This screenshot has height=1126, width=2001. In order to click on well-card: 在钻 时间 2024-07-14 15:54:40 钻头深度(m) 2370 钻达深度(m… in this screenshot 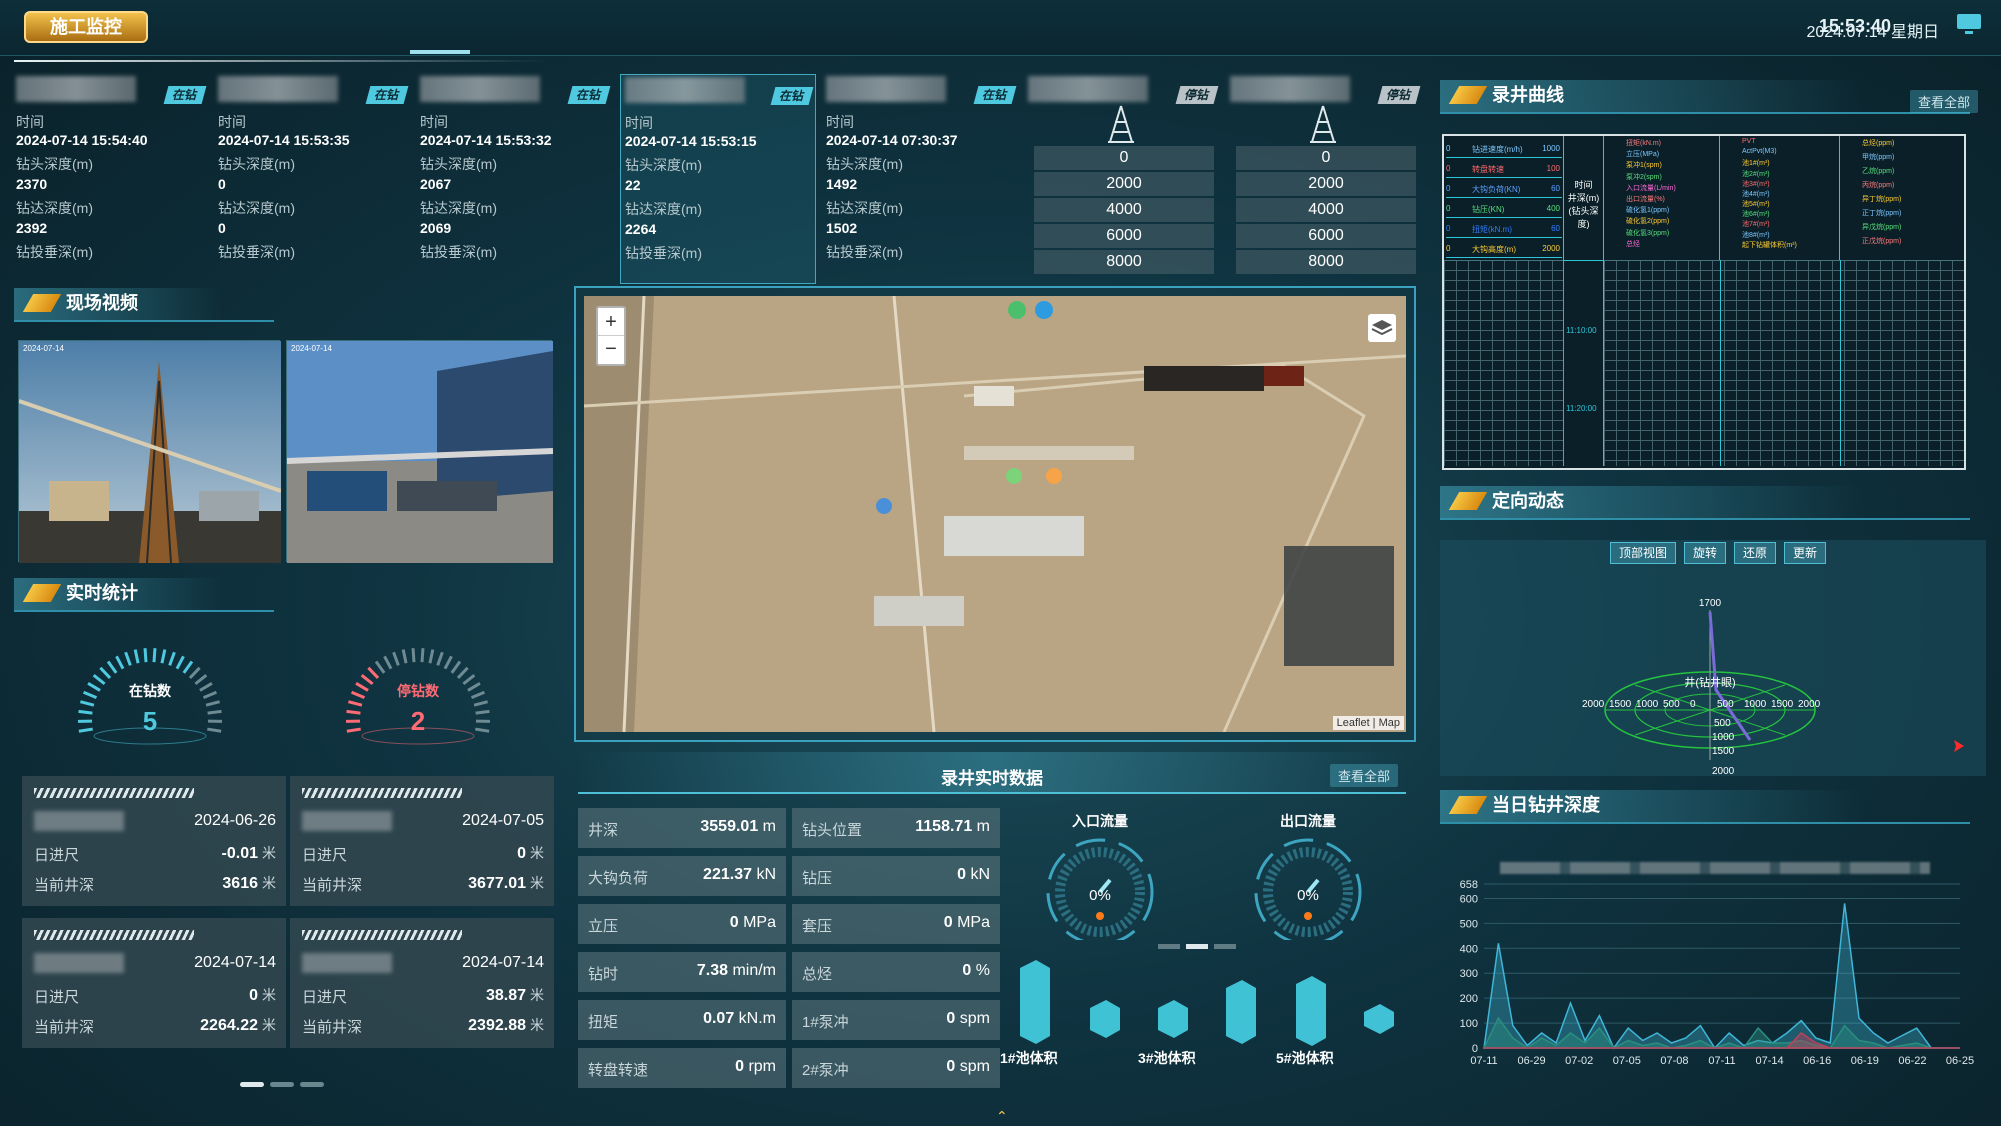, I will do `click(110, 179)`.